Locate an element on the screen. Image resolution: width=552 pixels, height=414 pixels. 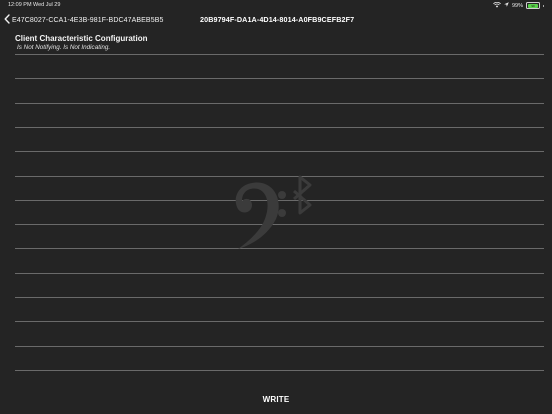
battery-text: 99 is located at coordinates (533, 5).